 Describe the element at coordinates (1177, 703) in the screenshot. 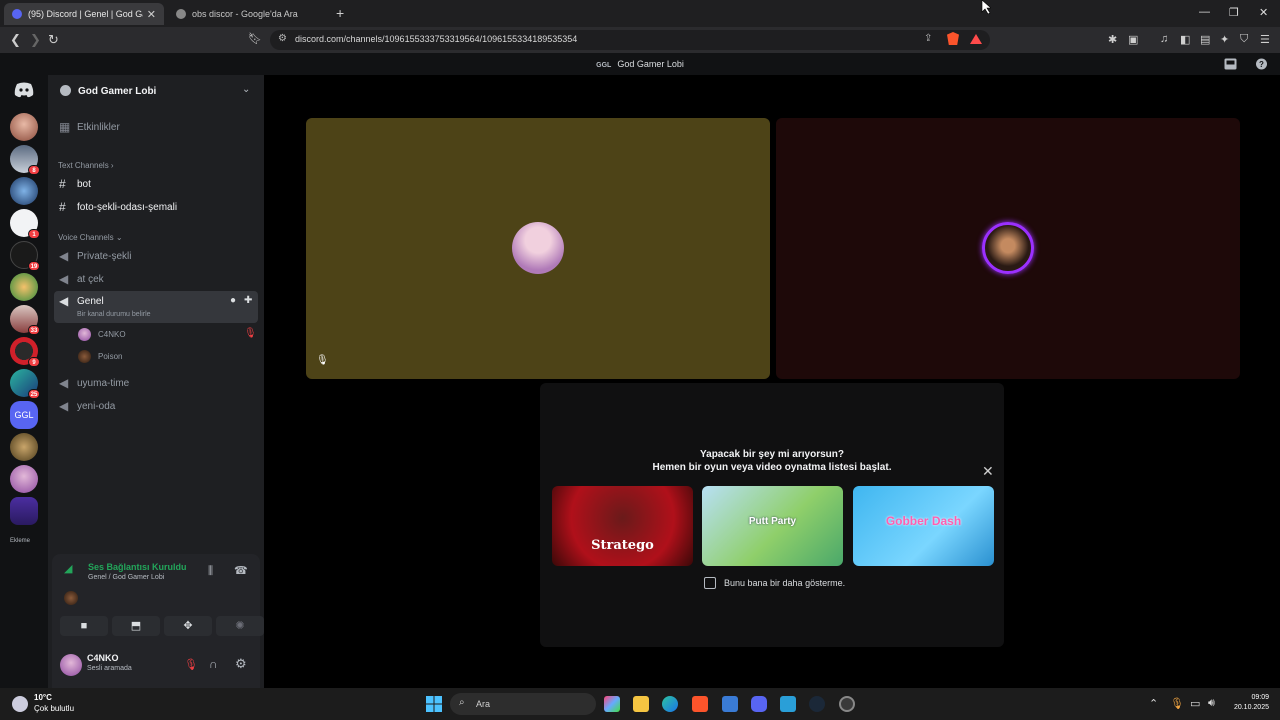

I see `mic-in-use-icon: 🎙︎` at that location.